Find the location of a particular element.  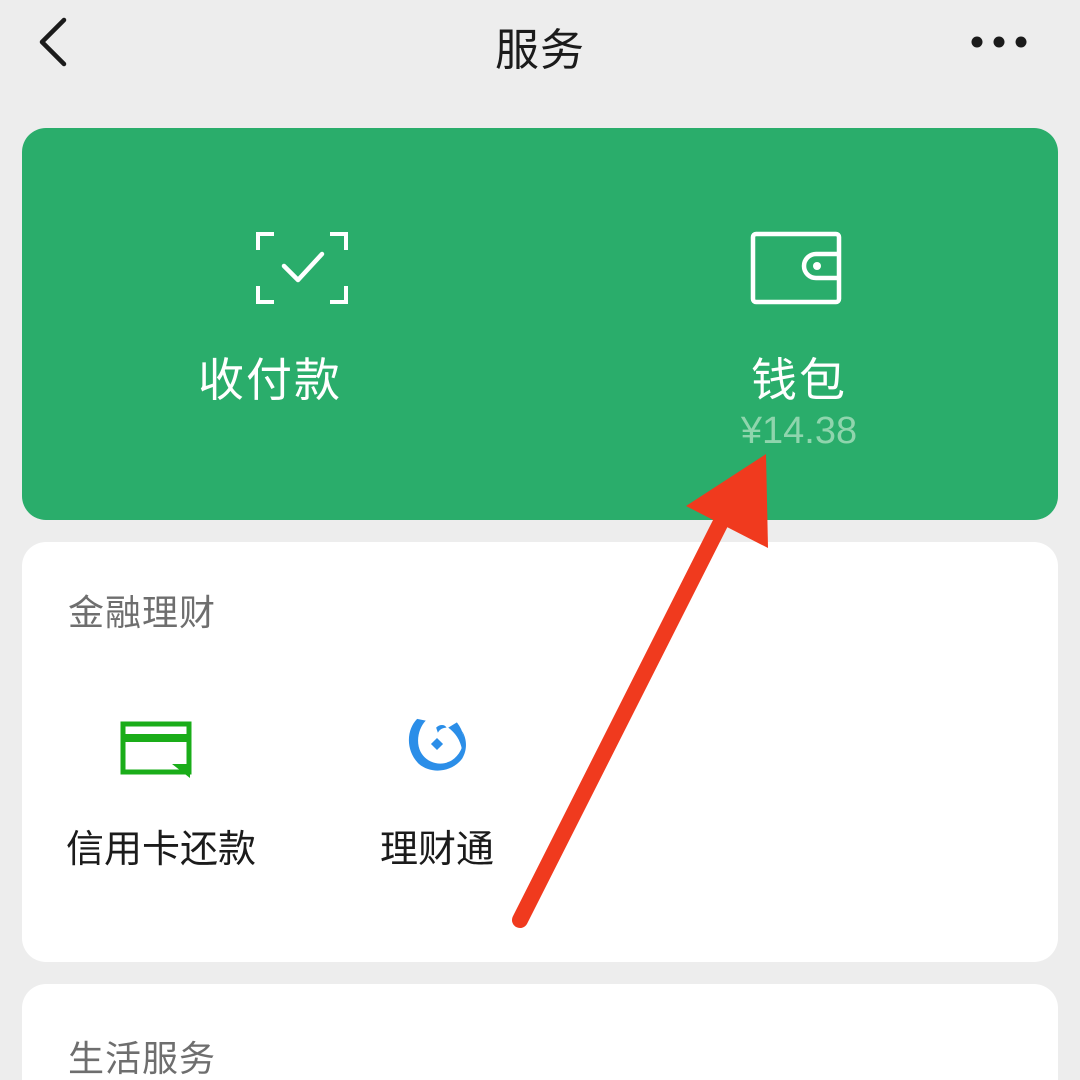

wallet-label: 钱包 is located at coordinates (799, 380).